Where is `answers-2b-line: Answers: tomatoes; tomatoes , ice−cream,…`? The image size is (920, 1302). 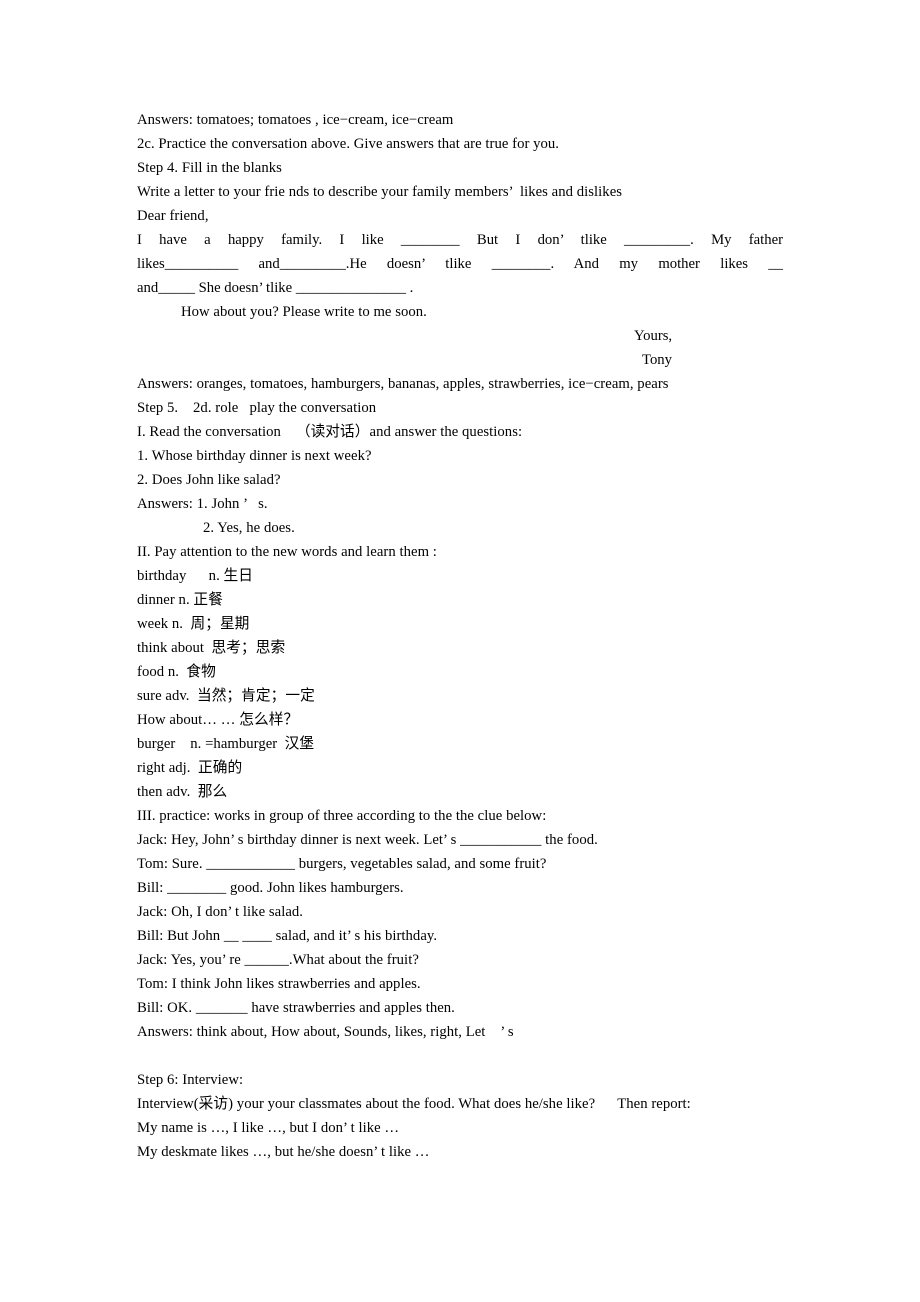
answers-2b-line: Answers: tomatoes; tomatoes , ice−cream,… is located at coordinates (295, 120).